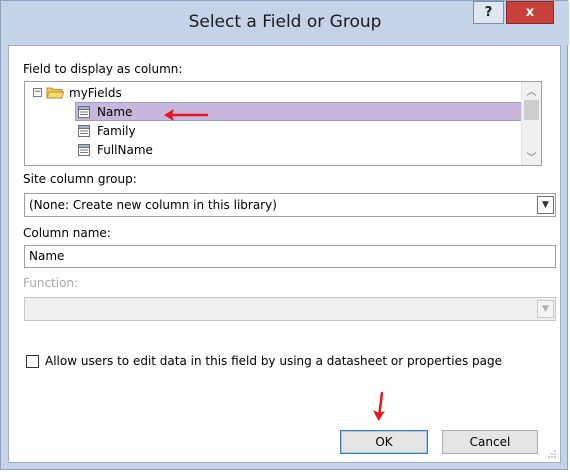  I want to click on tree-item-name: Name, so click(104, 111).